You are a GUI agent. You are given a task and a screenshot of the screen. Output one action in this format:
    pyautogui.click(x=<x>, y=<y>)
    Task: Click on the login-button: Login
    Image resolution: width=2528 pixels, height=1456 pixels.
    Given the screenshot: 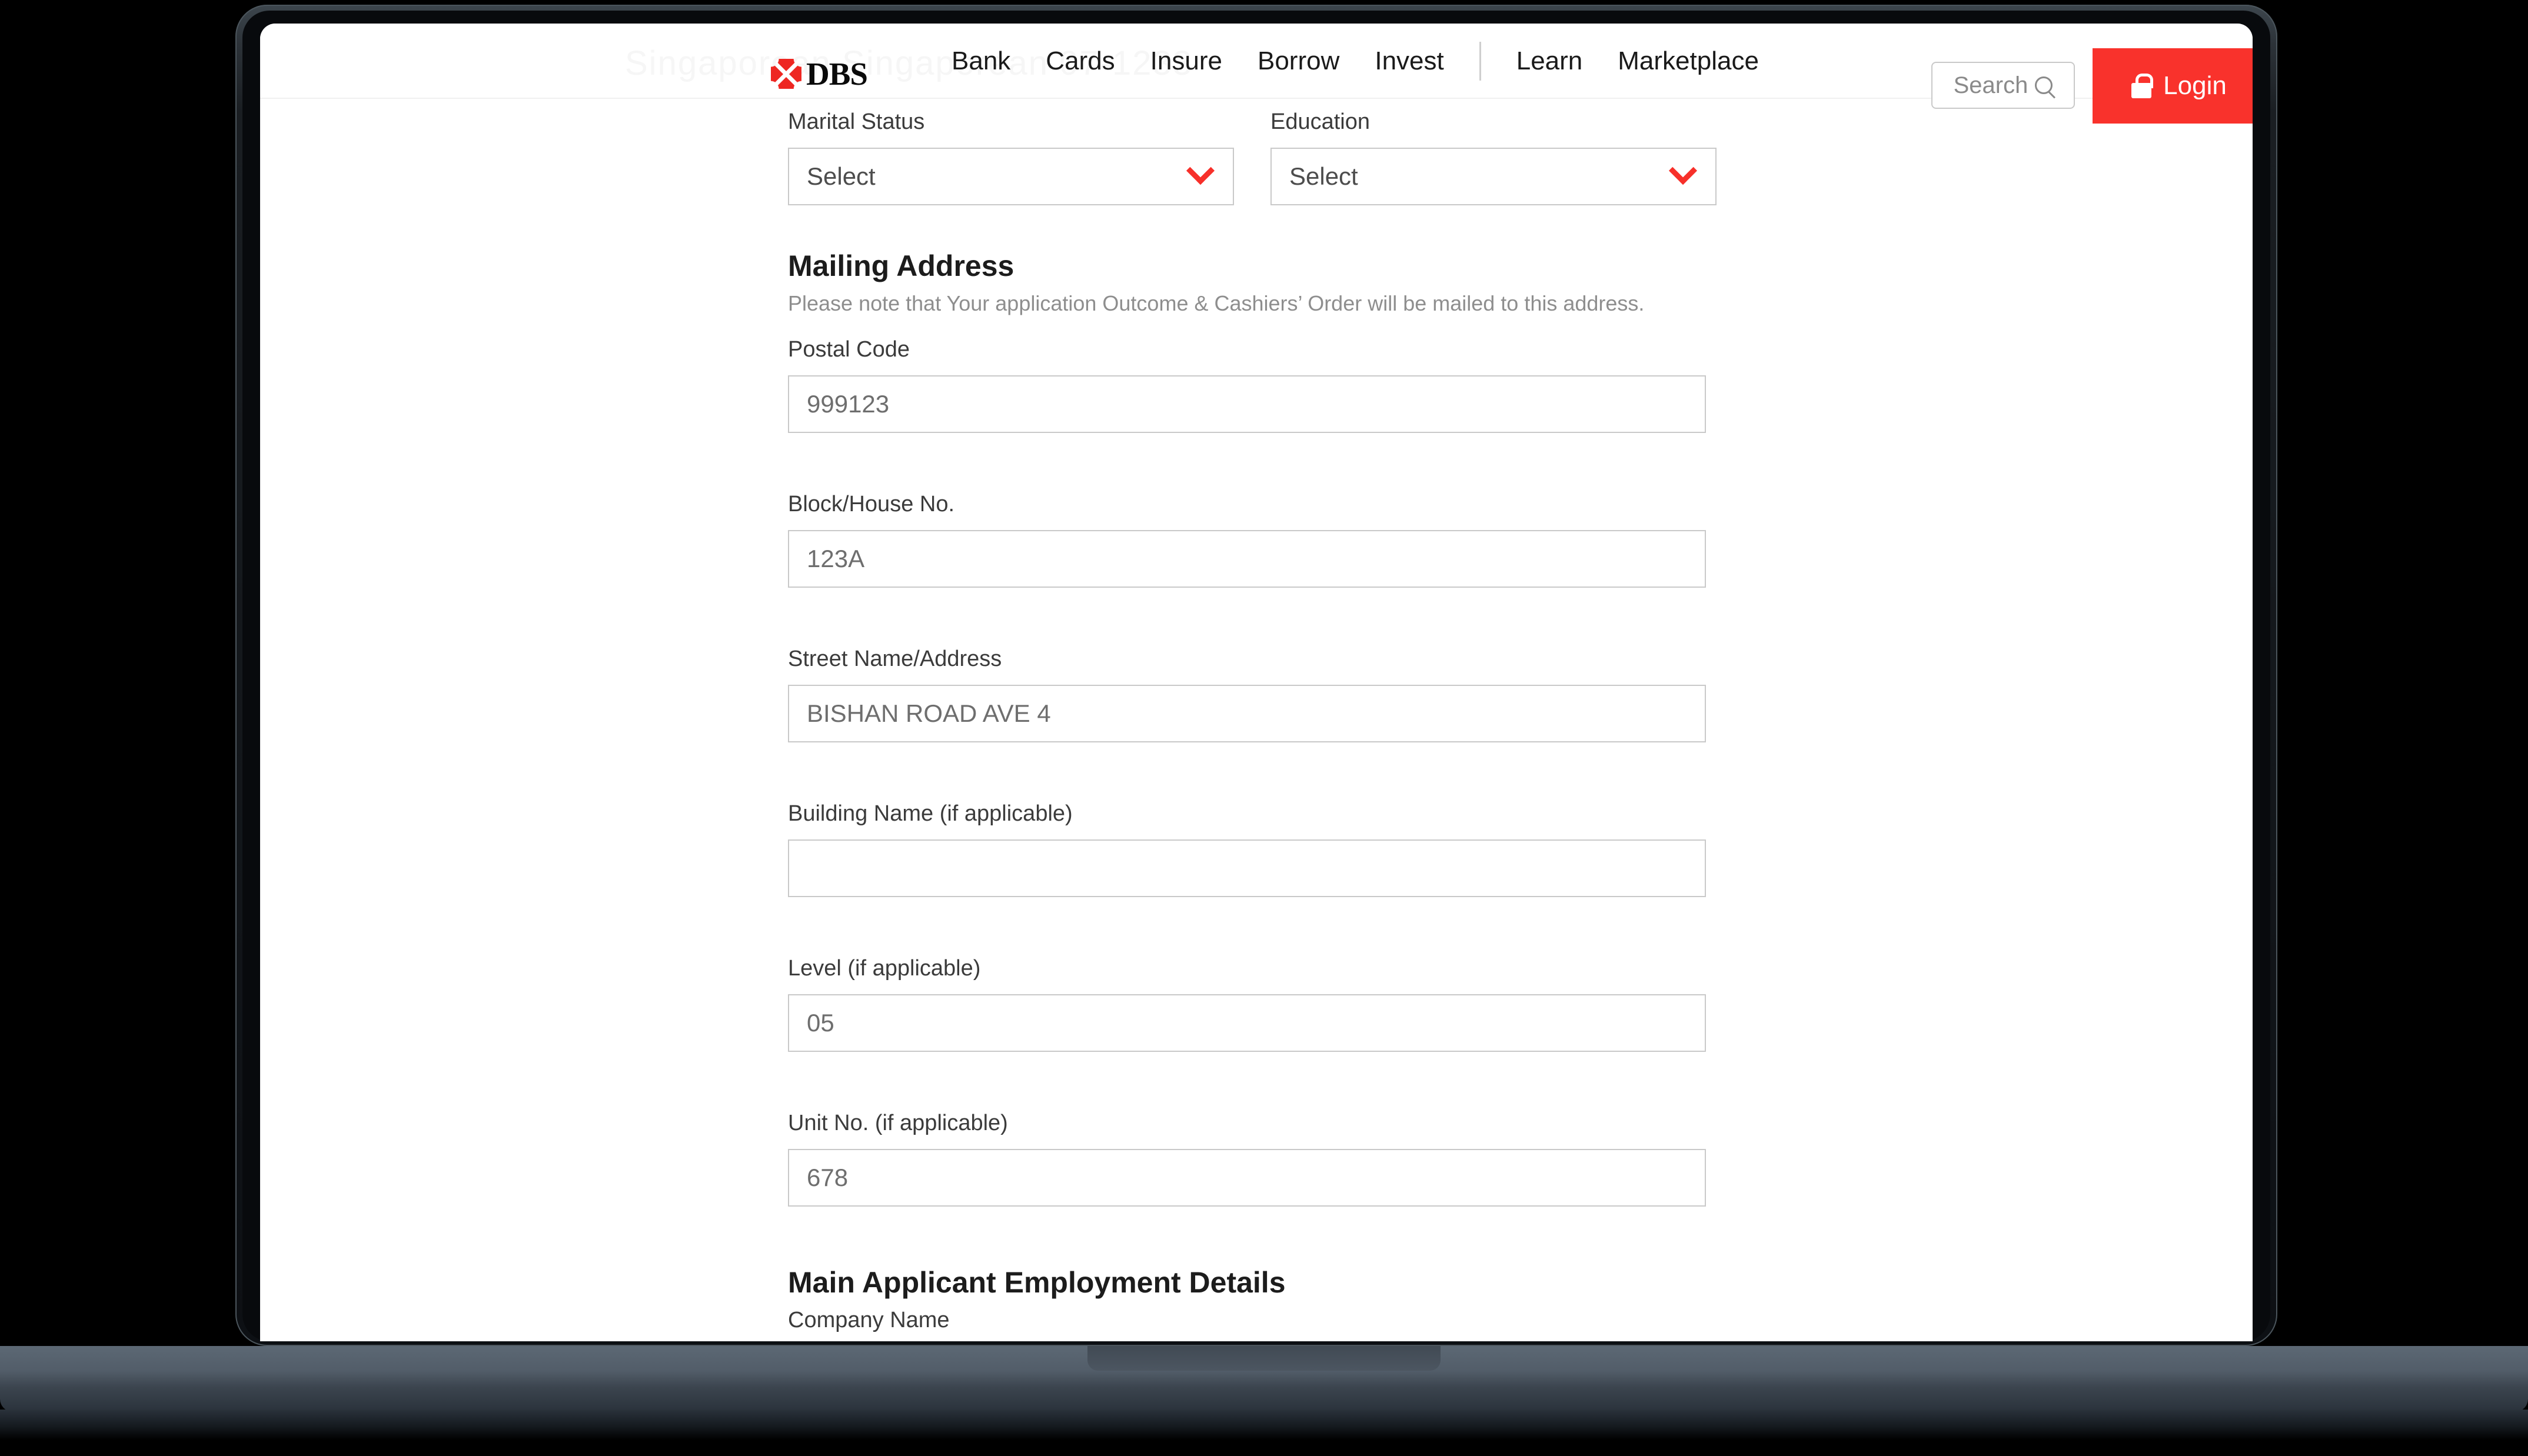 What is the action you would take?
    pyautogui.click(x=2173, y=86)
    